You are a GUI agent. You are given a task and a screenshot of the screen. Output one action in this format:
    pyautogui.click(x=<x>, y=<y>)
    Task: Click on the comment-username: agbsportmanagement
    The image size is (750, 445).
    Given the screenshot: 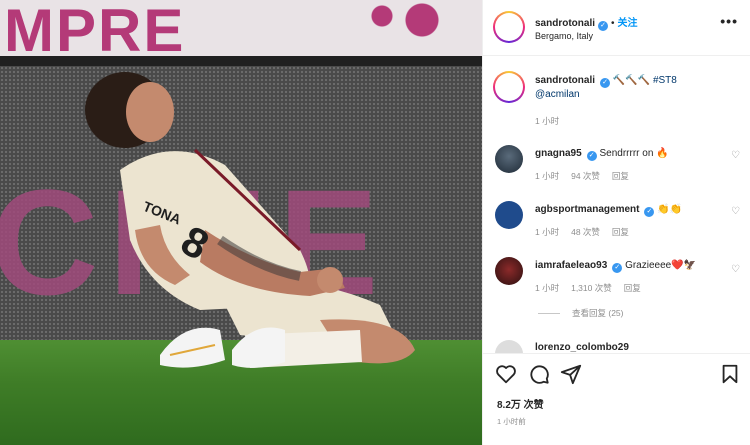 What is the action you would take?
    pyautogui.click(x=587, y=209)
    